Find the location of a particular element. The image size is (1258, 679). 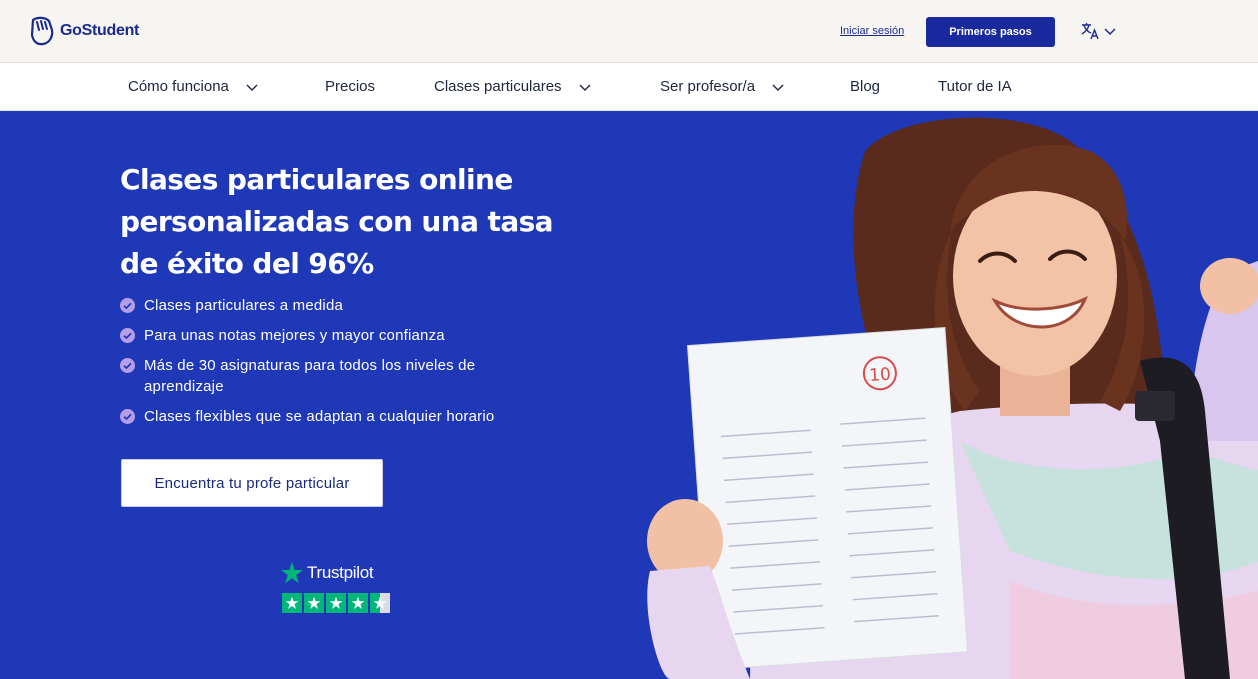

nav-item-tutor-ia: Tutor de IA is located at coordinates (975, 86).